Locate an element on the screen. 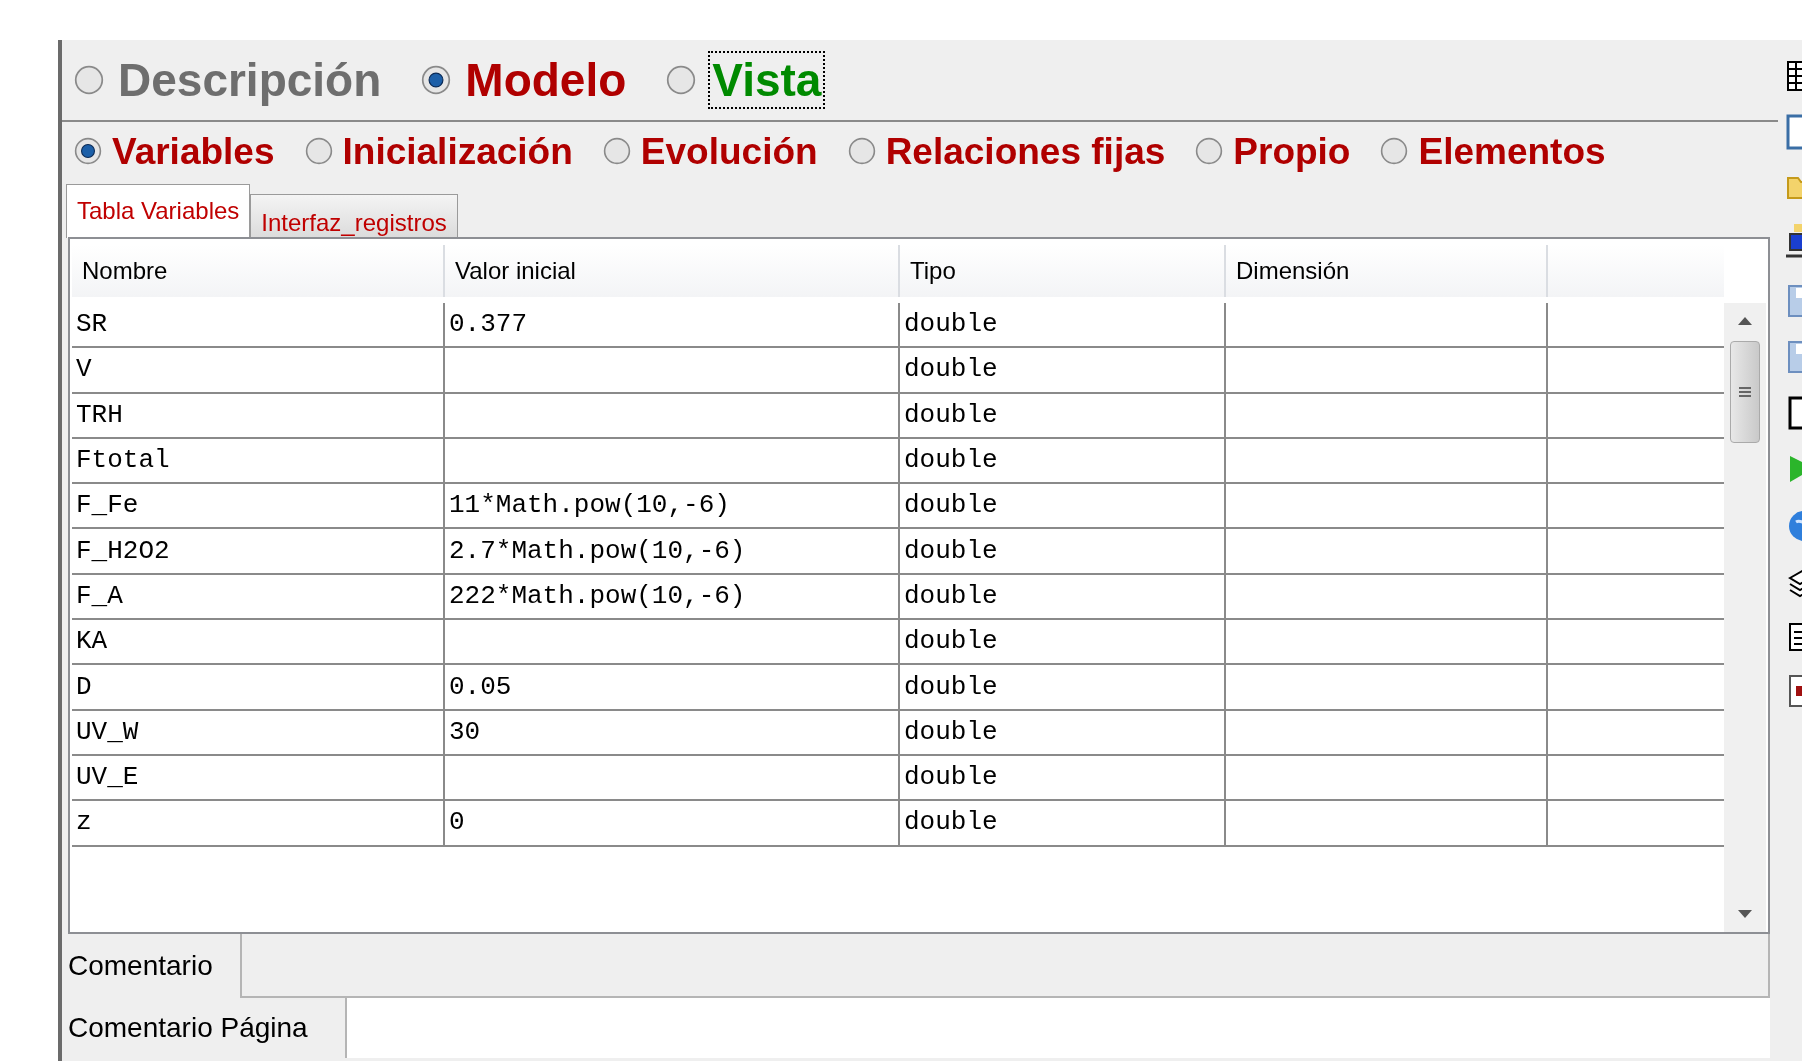 The height and width of the screenshot is (1061, 1802). section-label: Evolución is located at coordinates (729, 151).